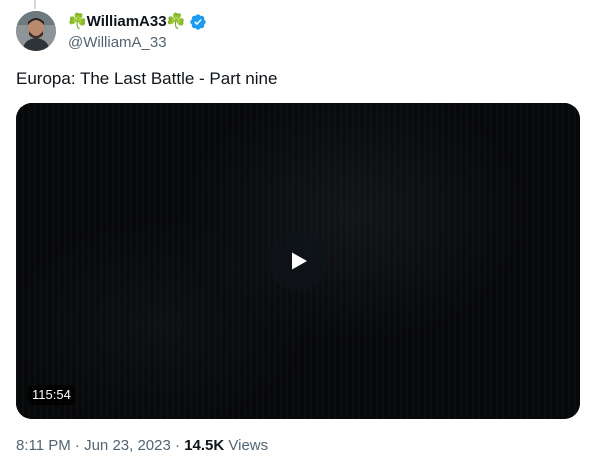 The image size is (611, 474). Describe the element at coordinates (204, 445) in the screenshot. I see `views-count: 14.5K` at that location.